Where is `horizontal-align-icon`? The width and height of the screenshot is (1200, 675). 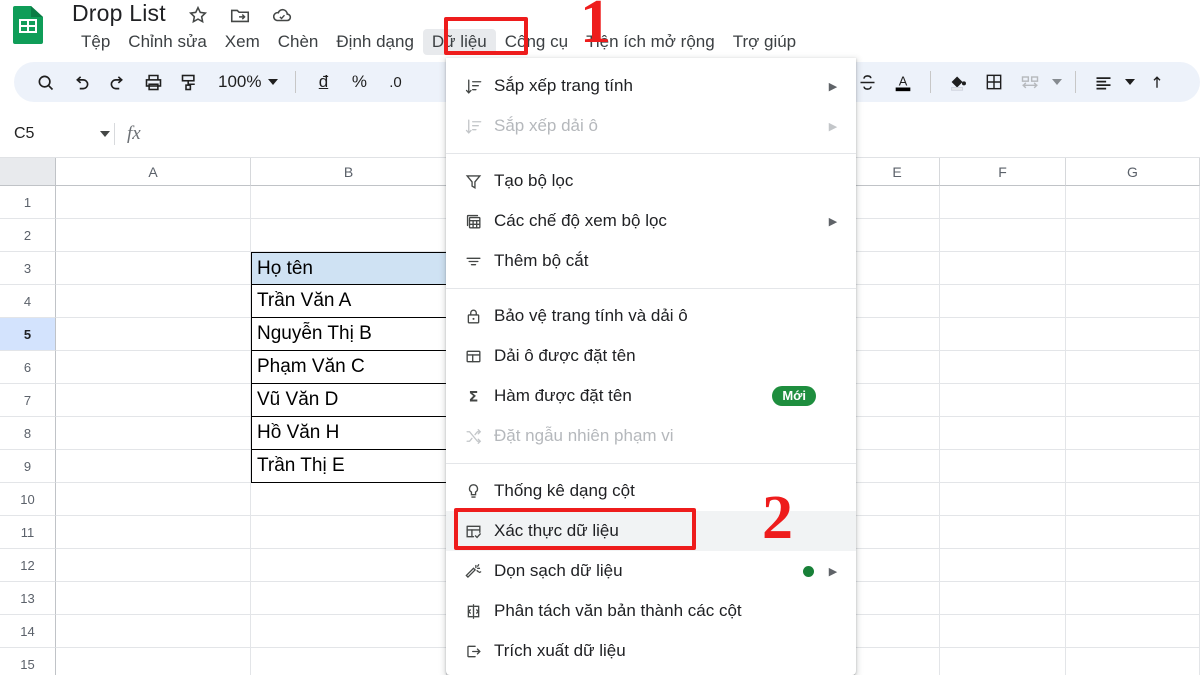
horizontal-align-icon is located at coordinates (1103, 82).